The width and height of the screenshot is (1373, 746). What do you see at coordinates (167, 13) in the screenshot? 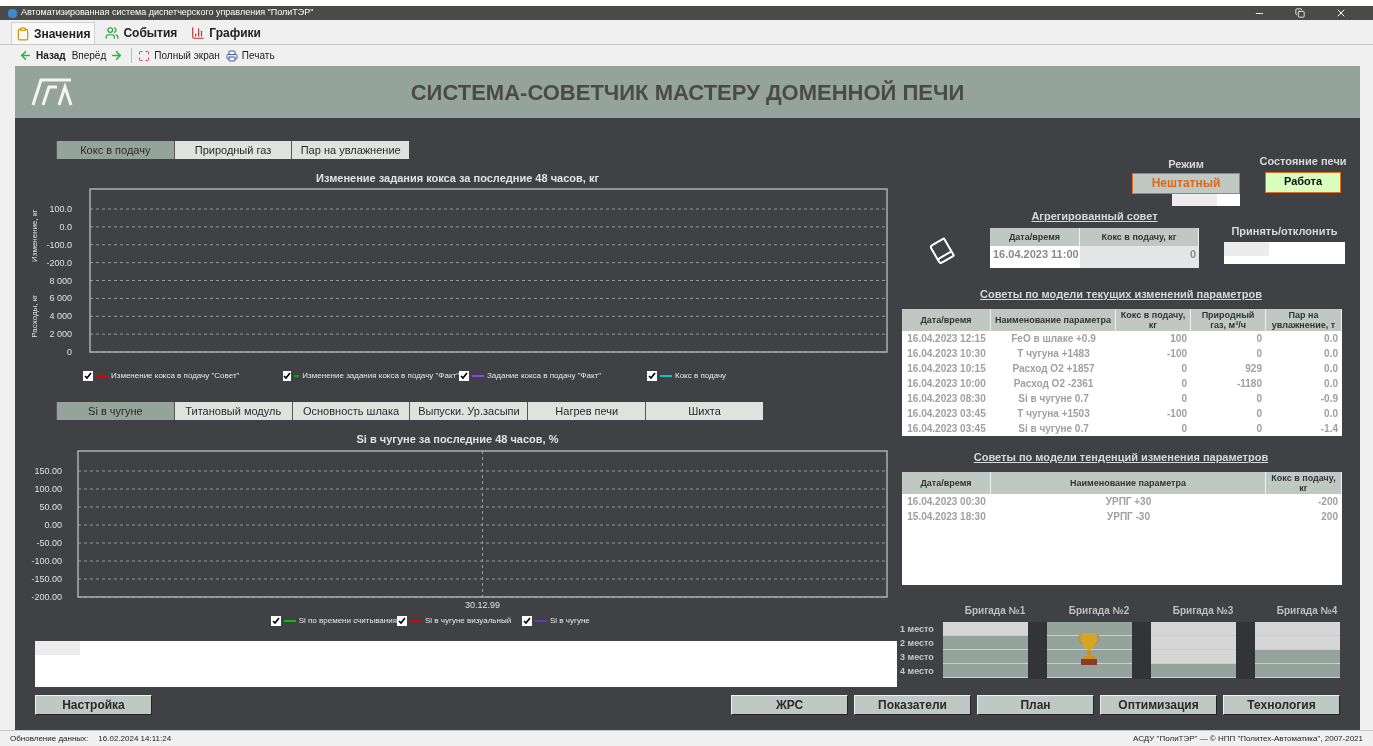
I see `window-title: Автоматизированная система диспетчерского управления "ПолиТЭР"` at bounding box center [167, 13].